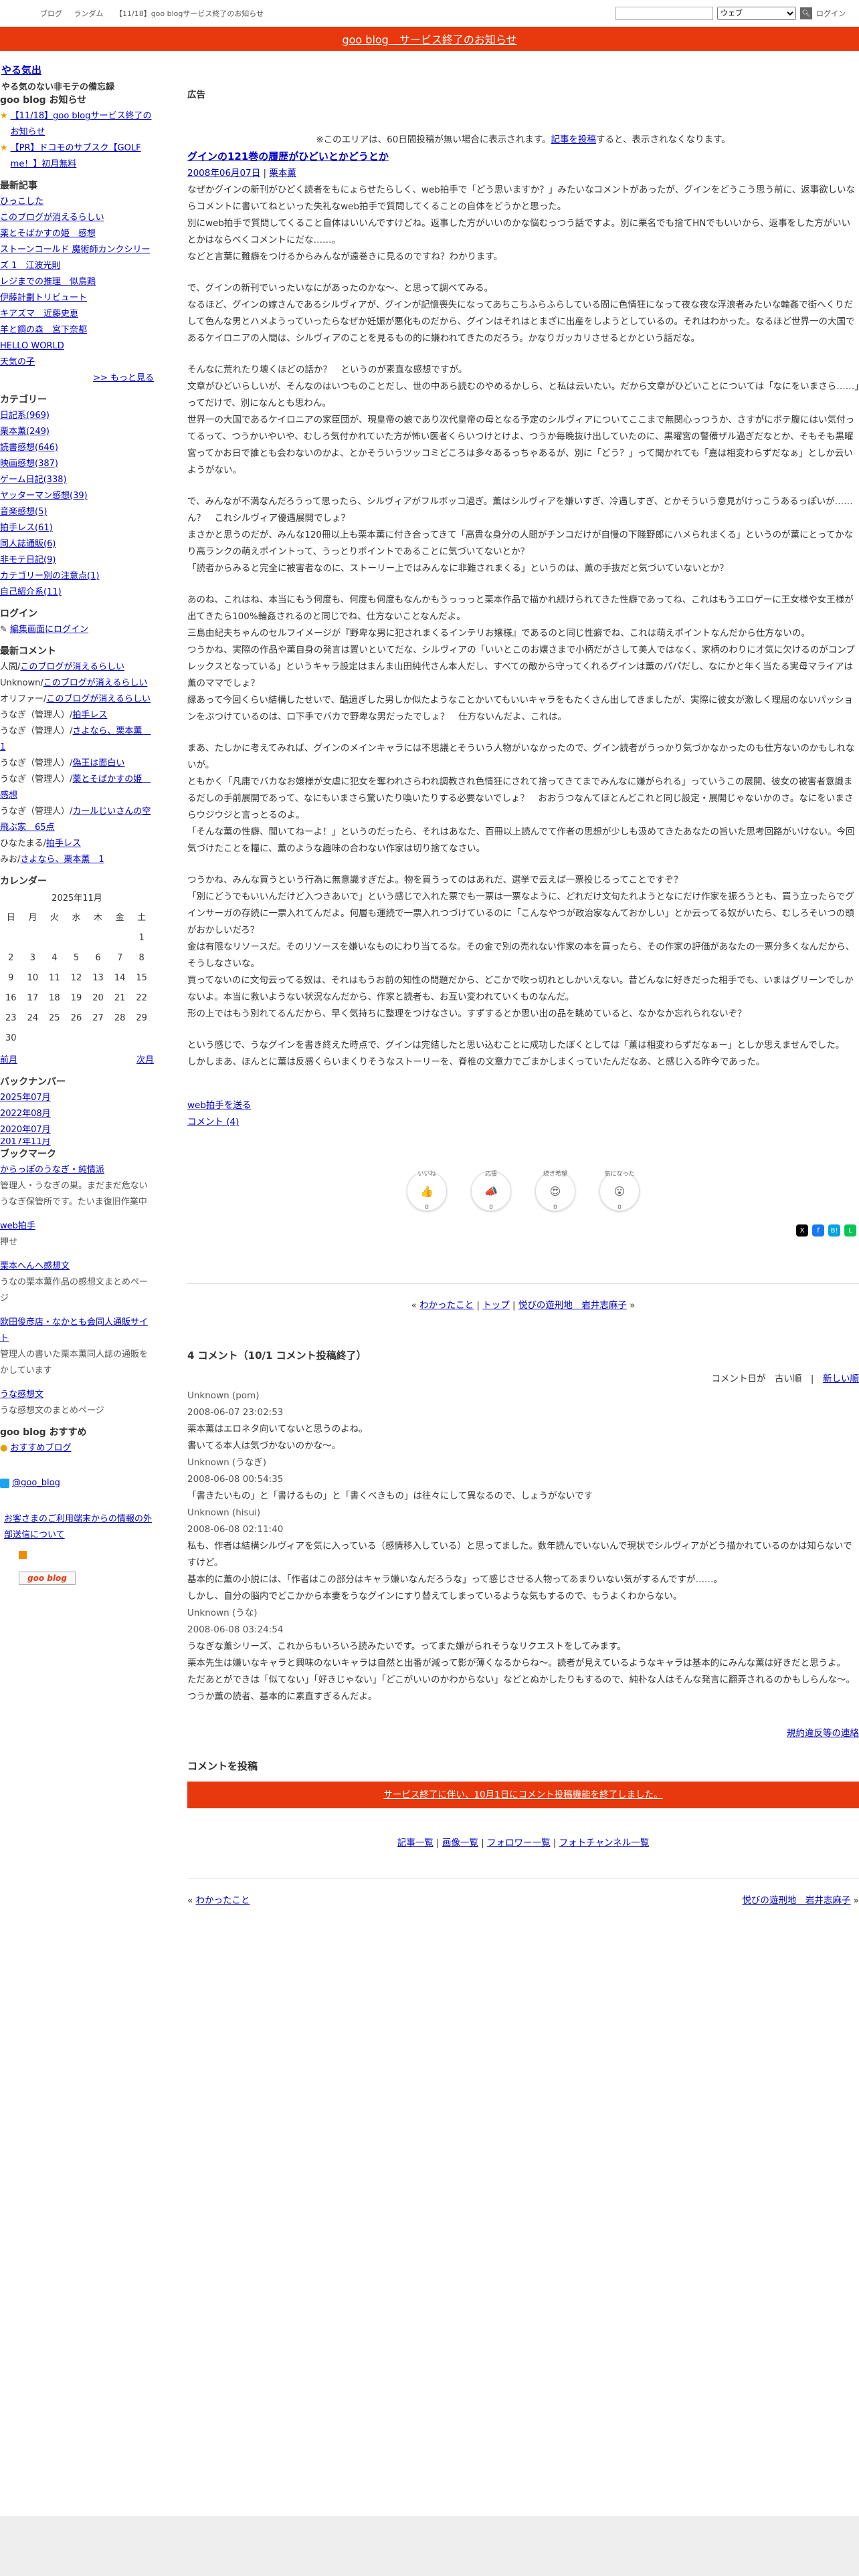 The image size is (859, 2576). What do you see at coordinates (77, 592) in the screenshot?
I see `category-item: 自己紹介系(11)` at bounding box center [77, 592].